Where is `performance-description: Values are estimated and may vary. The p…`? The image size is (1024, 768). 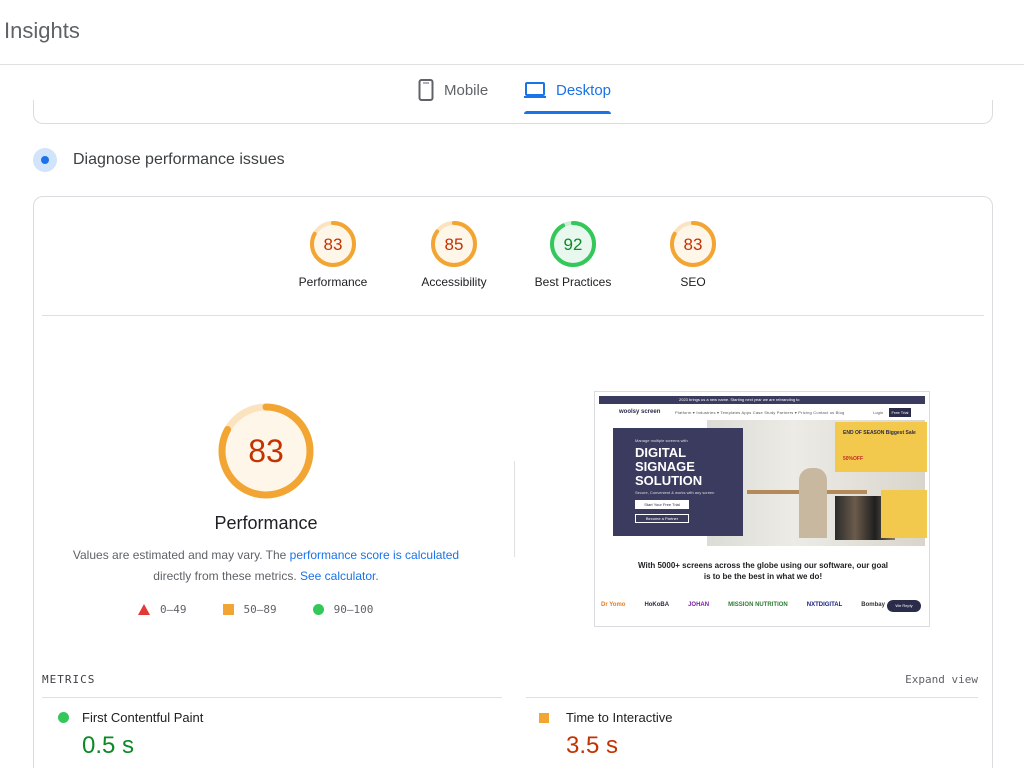 performance-description: Values are estimated and may vary. The p… is located at coordinates (266, 566).